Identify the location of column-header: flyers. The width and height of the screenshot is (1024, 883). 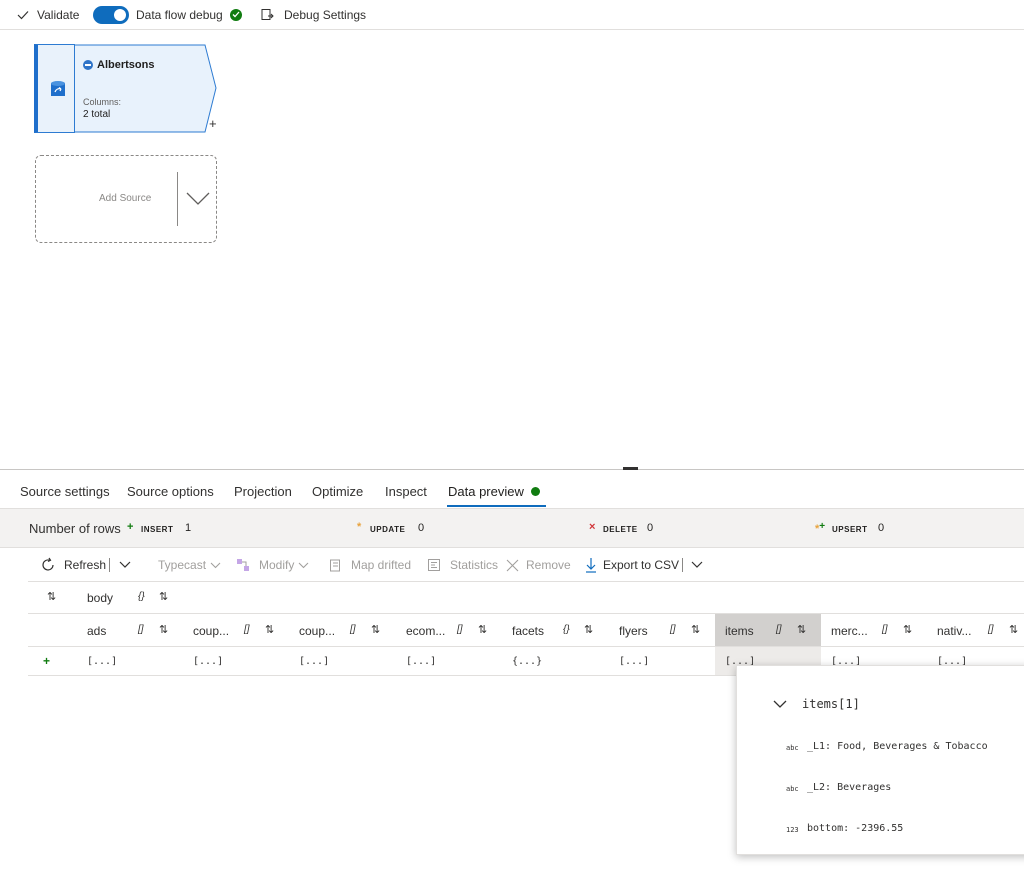
(633, 631).